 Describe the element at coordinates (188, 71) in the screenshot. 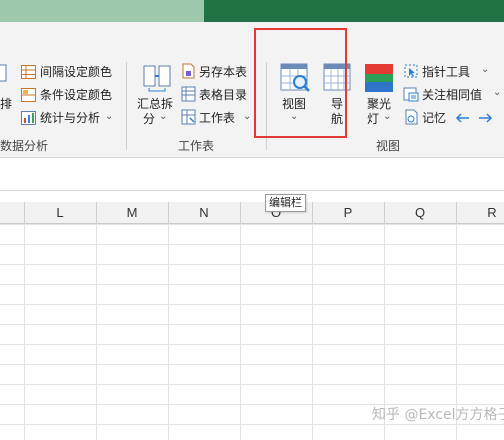

I see `save-sheet-icon` at that location.